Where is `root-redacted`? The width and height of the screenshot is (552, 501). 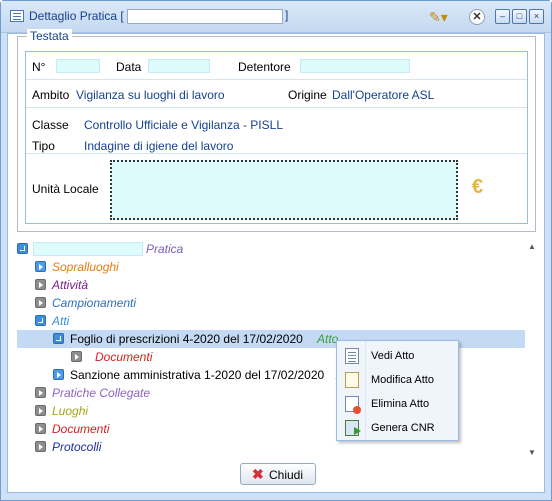 root-redacted is located at coordinates (88, 249).